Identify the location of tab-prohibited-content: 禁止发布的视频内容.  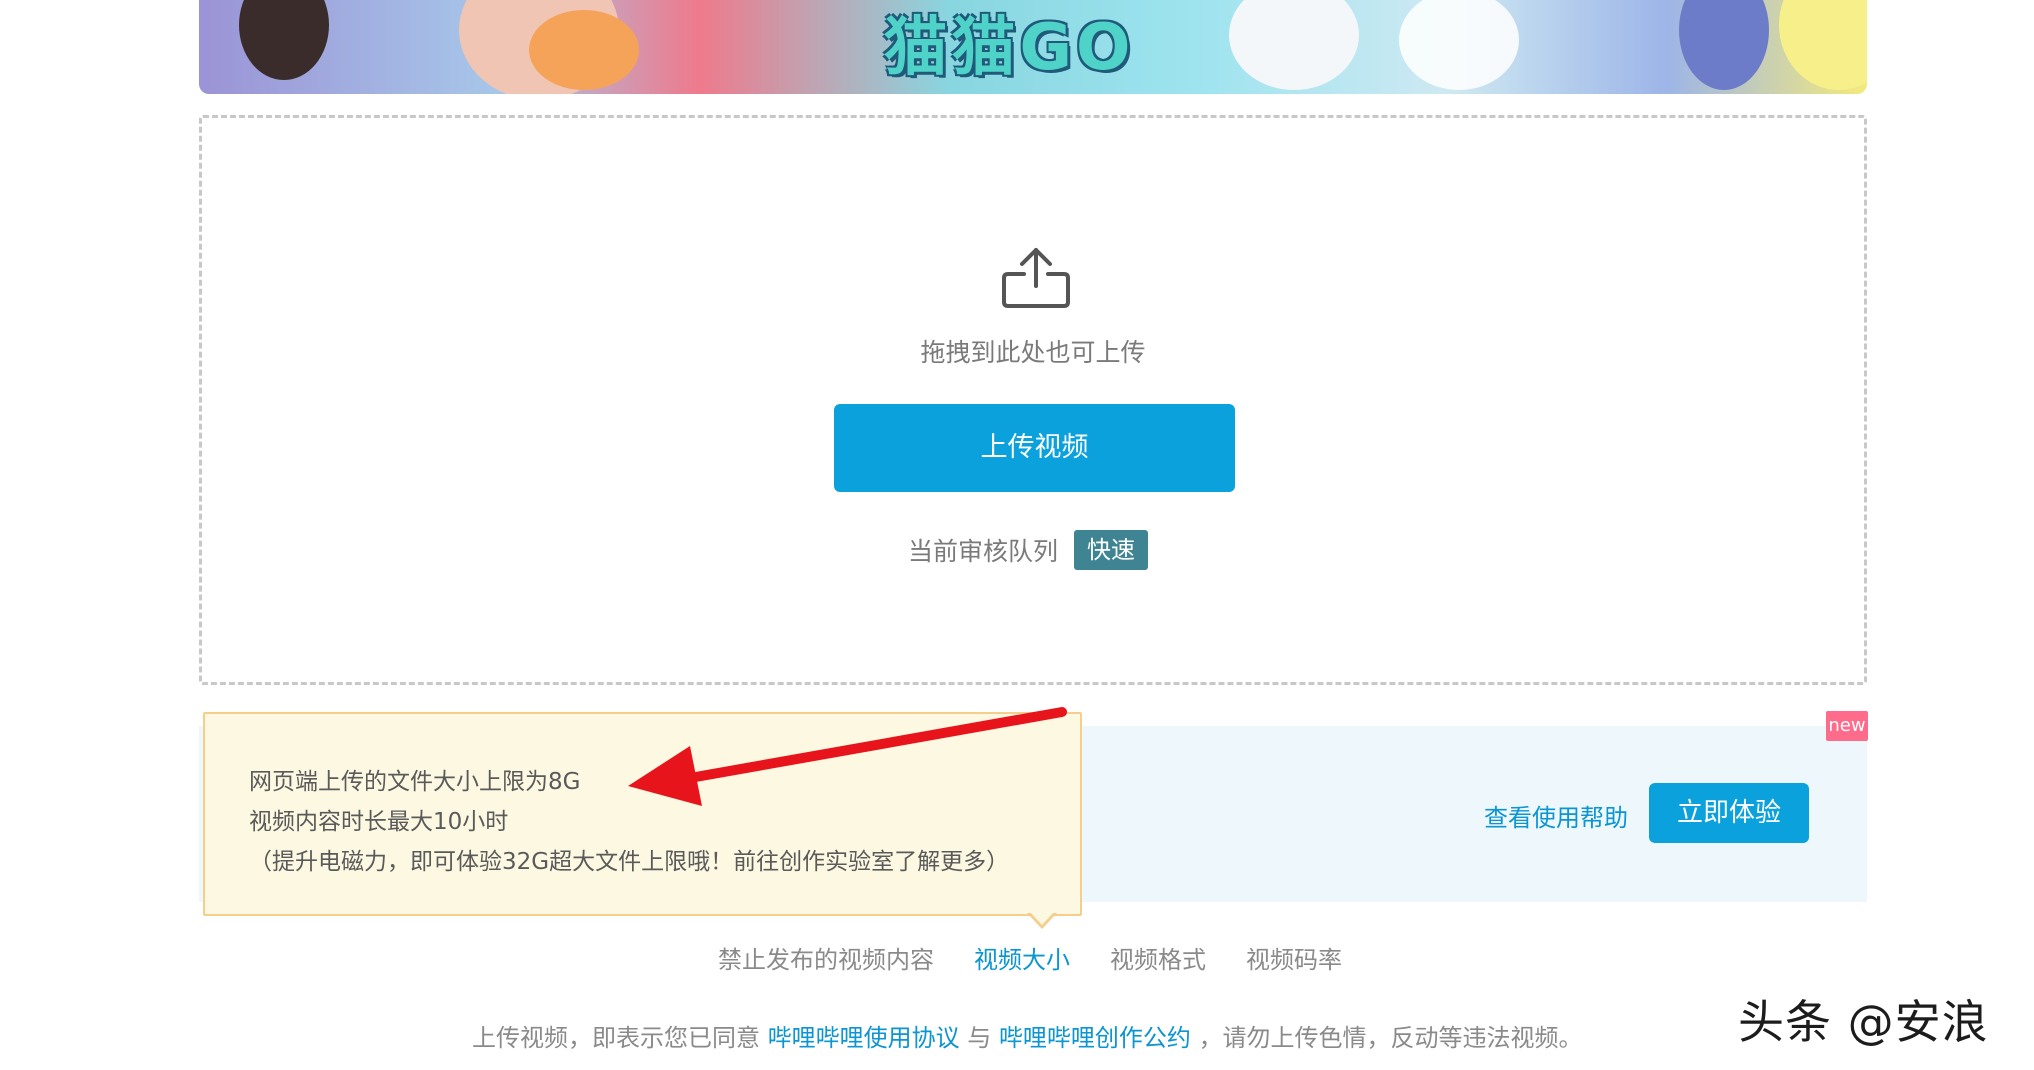
(826, 957).